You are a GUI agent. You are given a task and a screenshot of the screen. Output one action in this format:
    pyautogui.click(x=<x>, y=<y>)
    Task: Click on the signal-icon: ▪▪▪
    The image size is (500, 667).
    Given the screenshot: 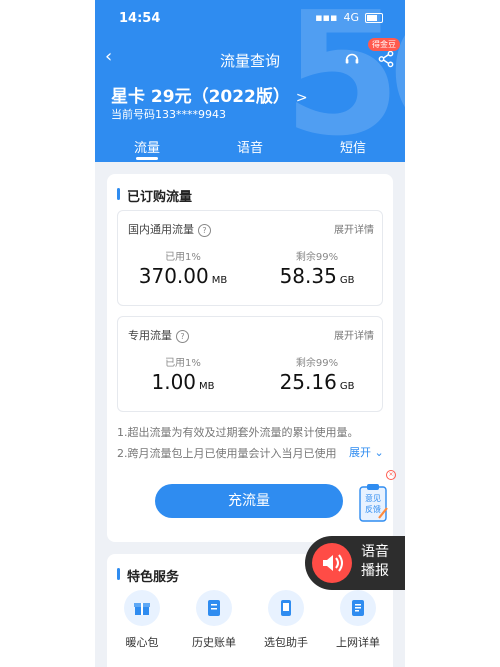 What is the action you would take?
    pyautogui.click(x=326, y=17)
    